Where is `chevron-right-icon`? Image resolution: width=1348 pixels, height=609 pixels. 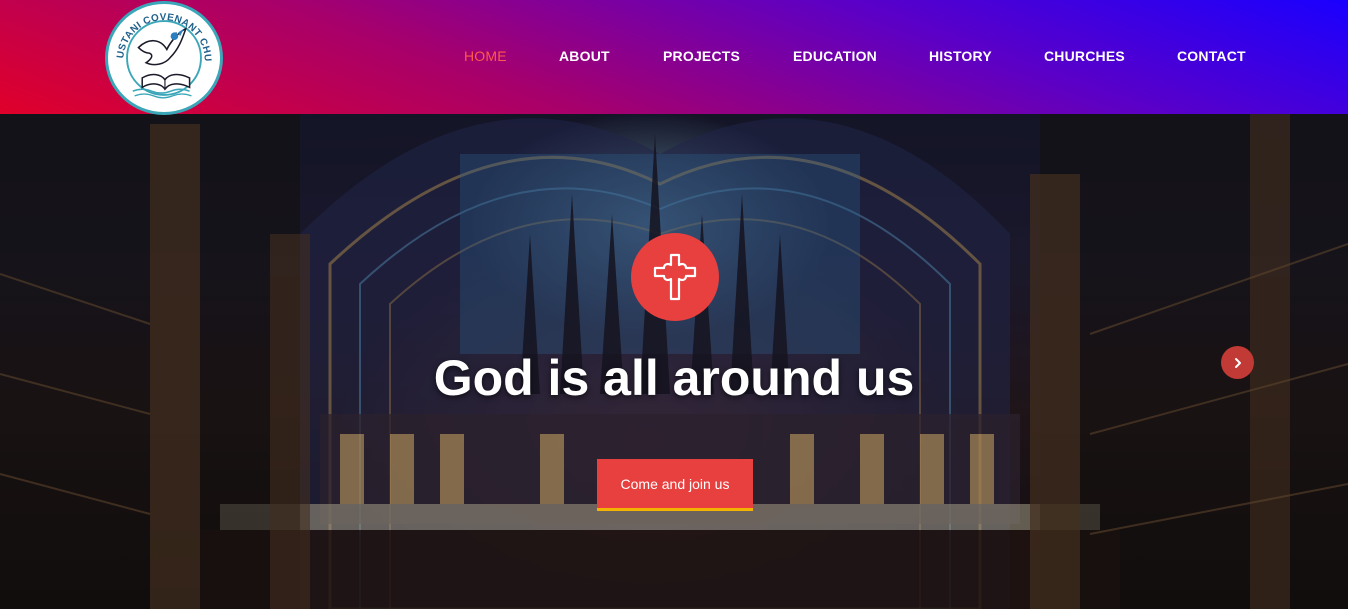 chevron-right-icon is located at coordinates (1237, 362).